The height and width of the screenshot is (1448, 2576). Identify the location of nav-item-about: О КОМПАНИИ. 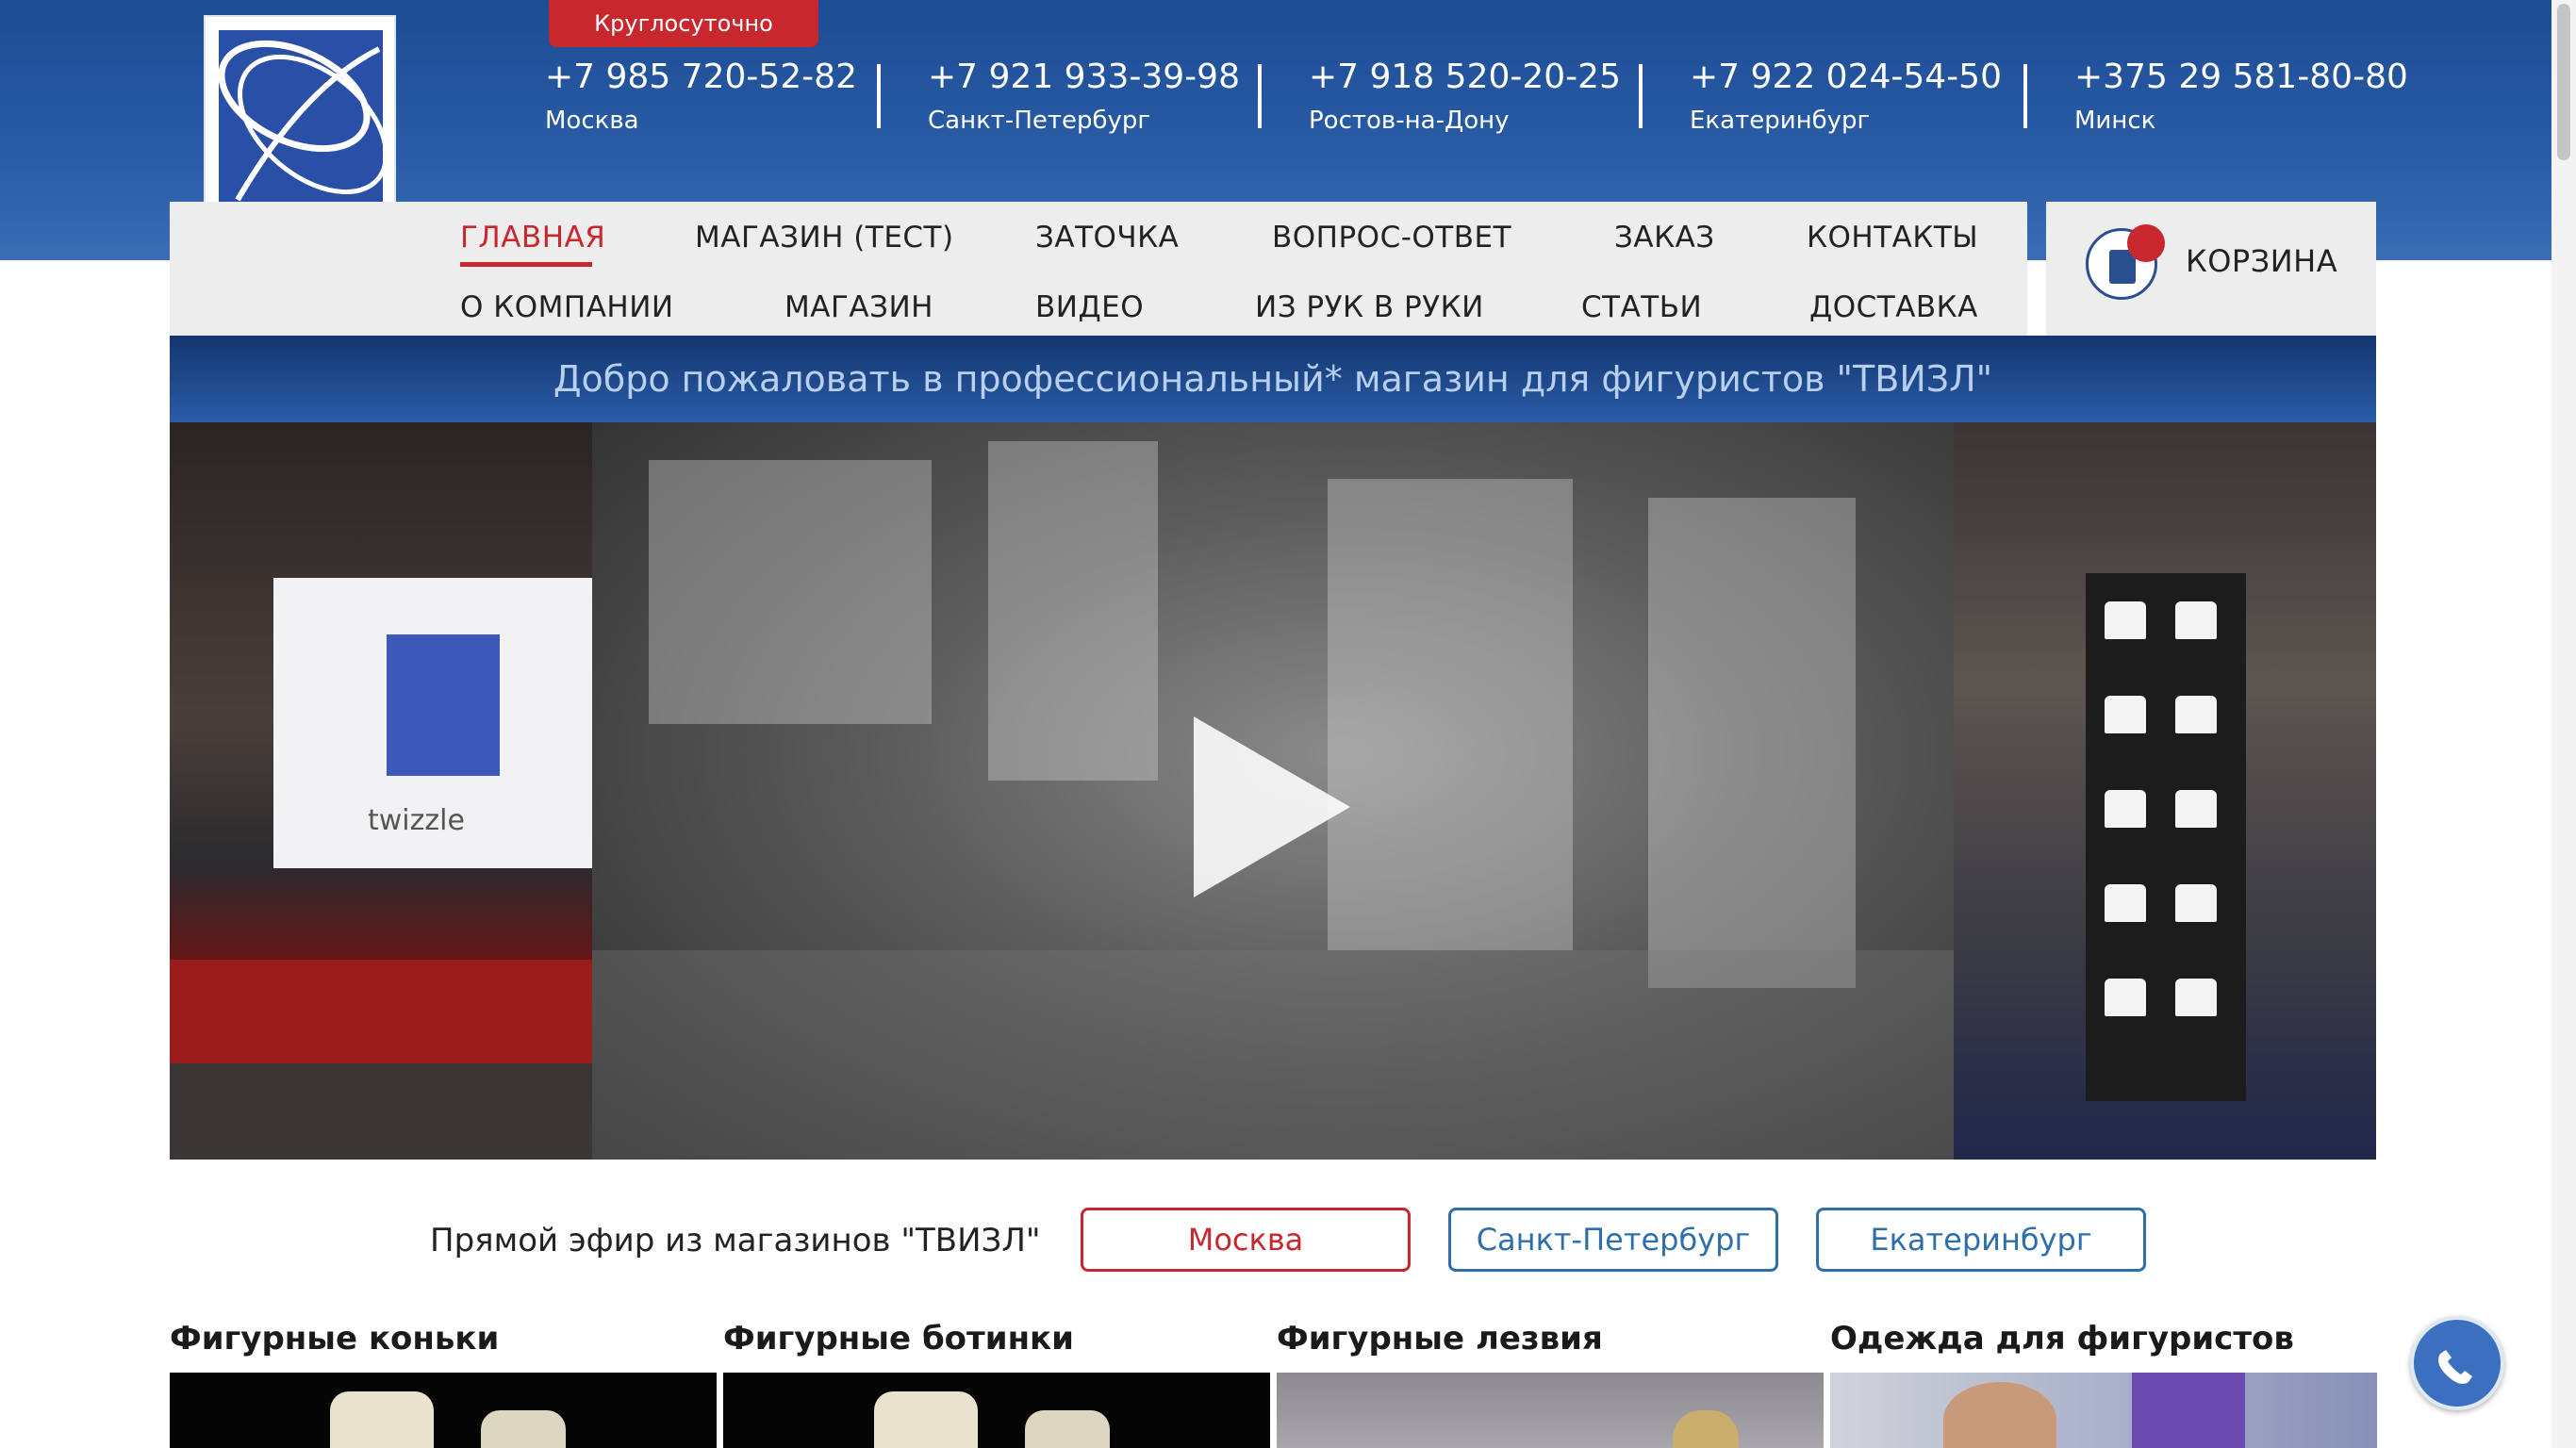
(567, 307).